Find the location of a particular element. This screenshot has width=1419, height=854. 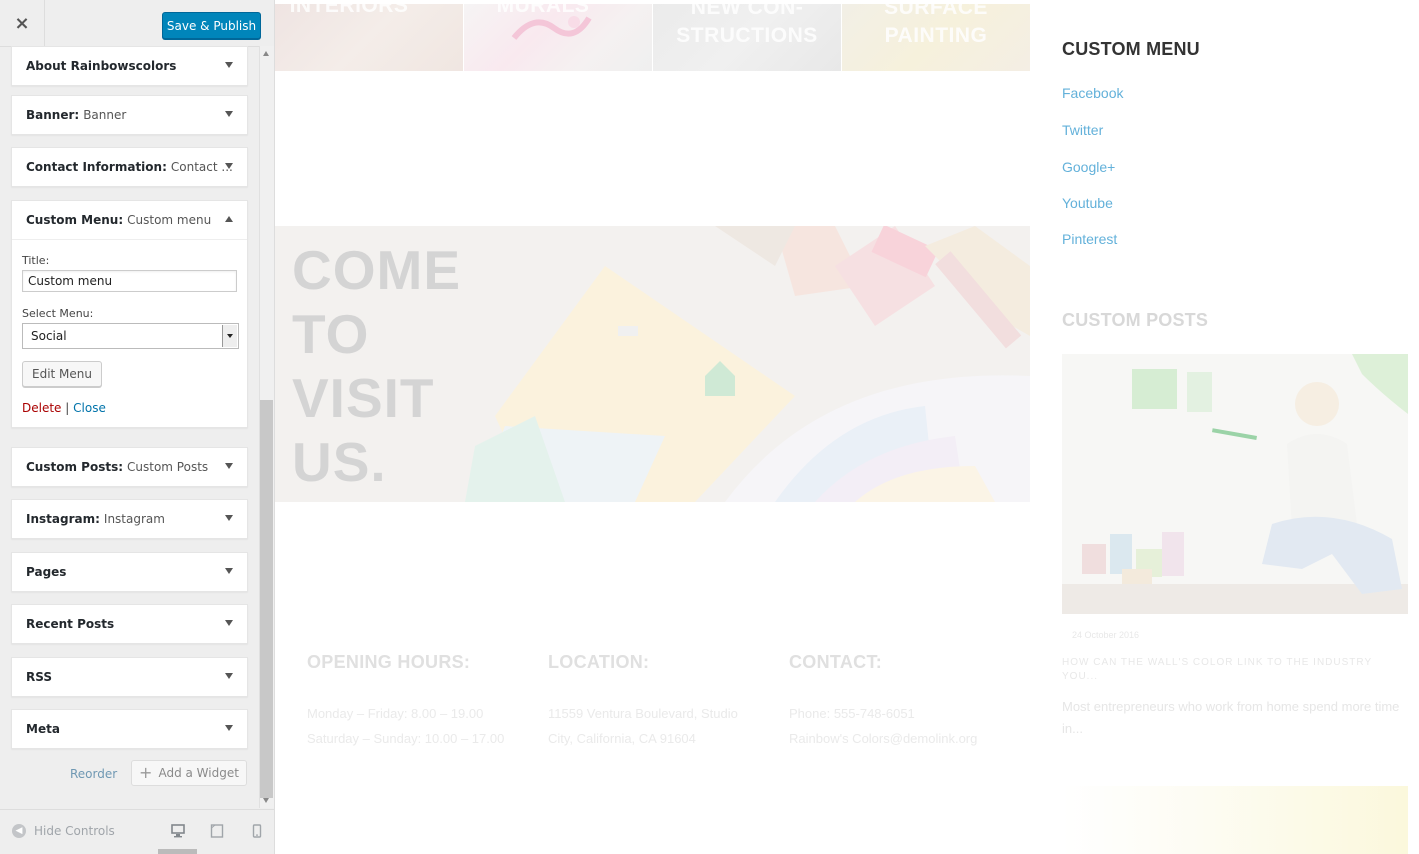

title-label: Title: is located at coordinates (36, 260).